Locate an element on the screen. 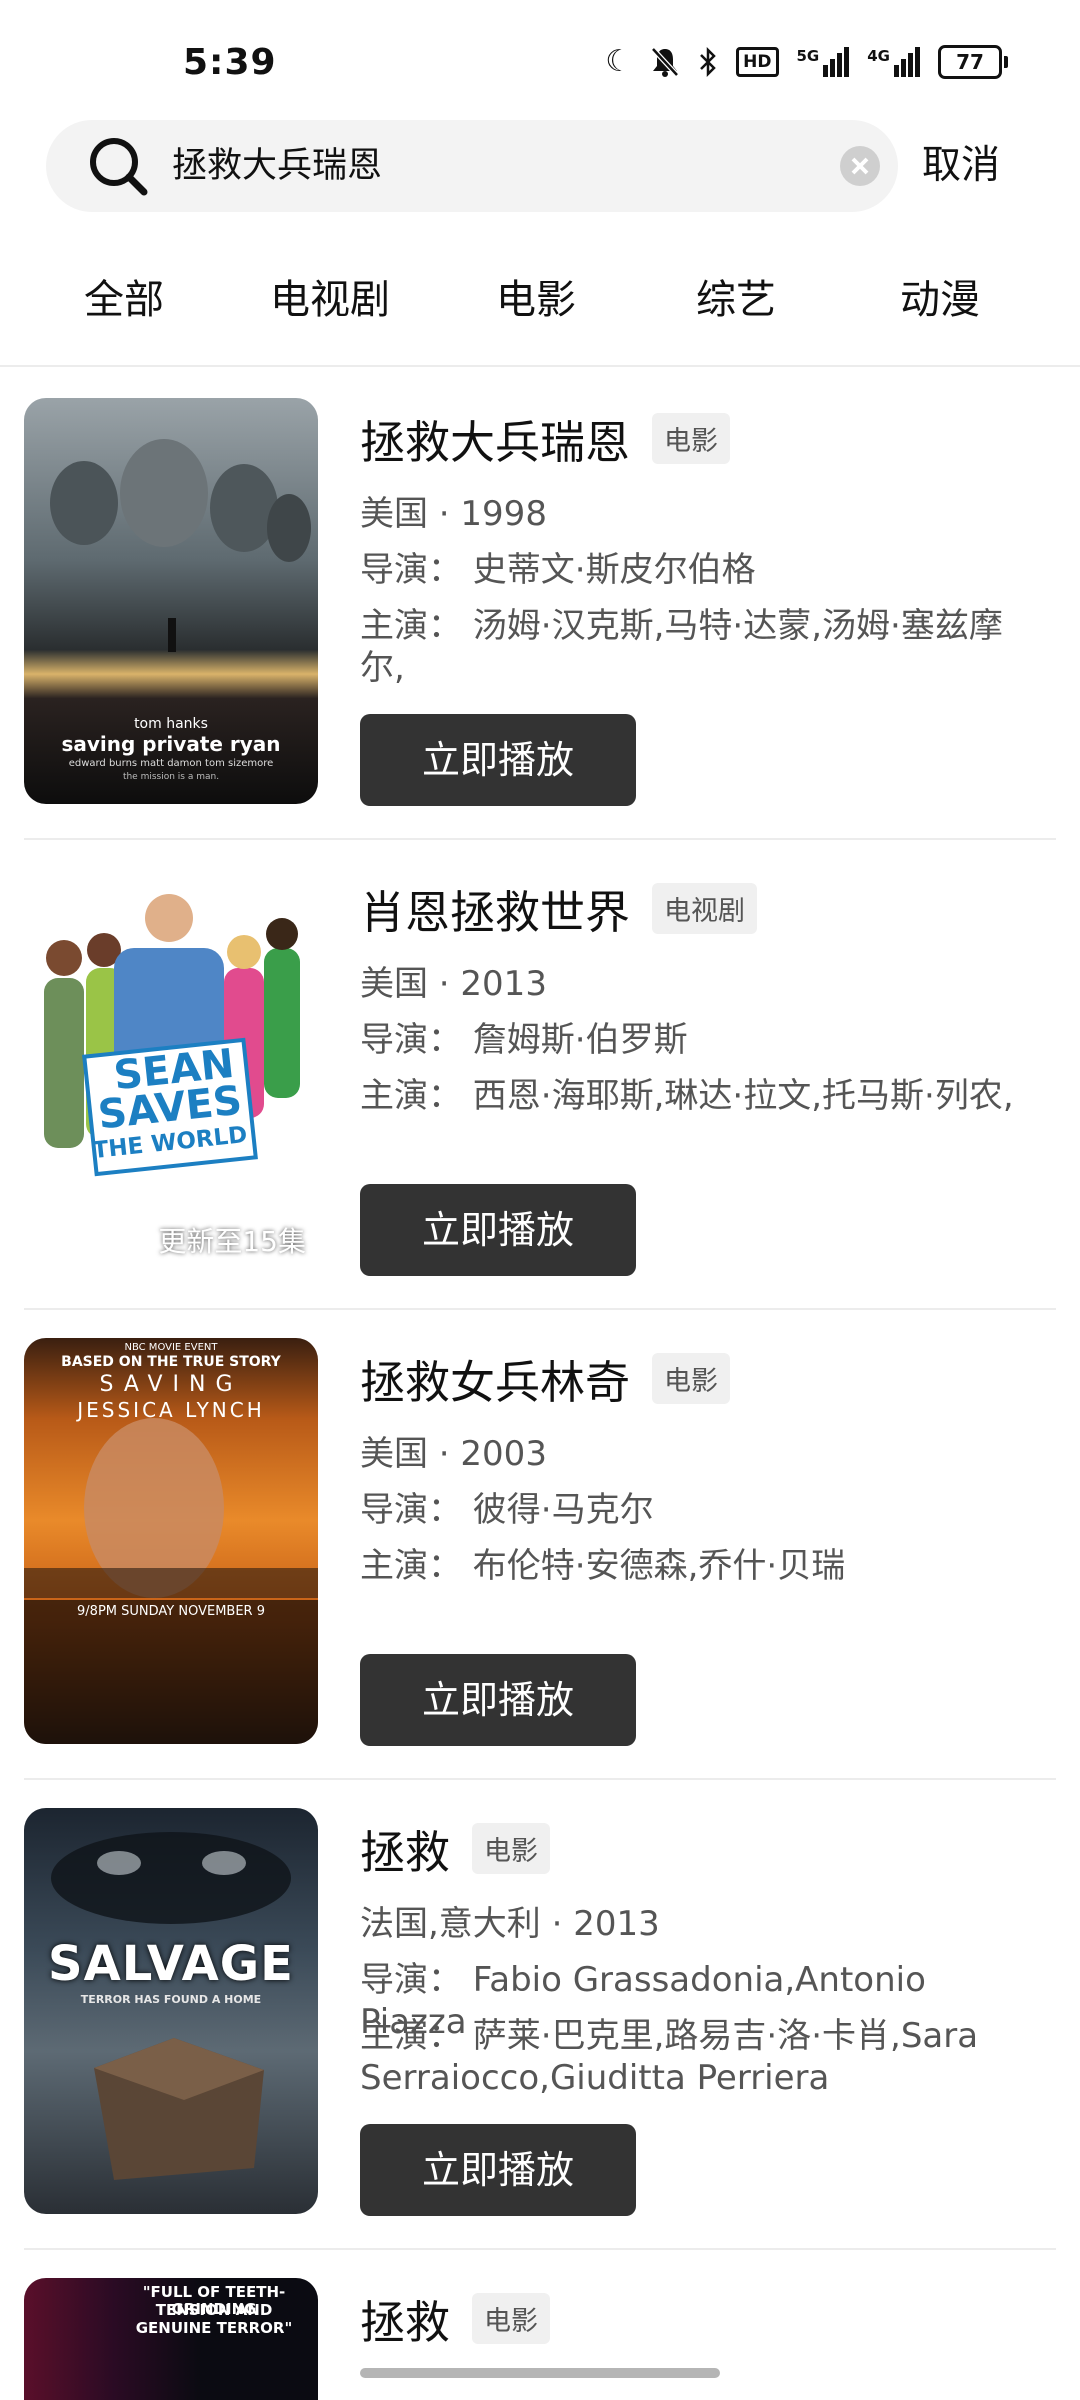 This screenshot has width=1080, height=2400. signal-4g-icon: 4G is located at coordinates (893, 62).